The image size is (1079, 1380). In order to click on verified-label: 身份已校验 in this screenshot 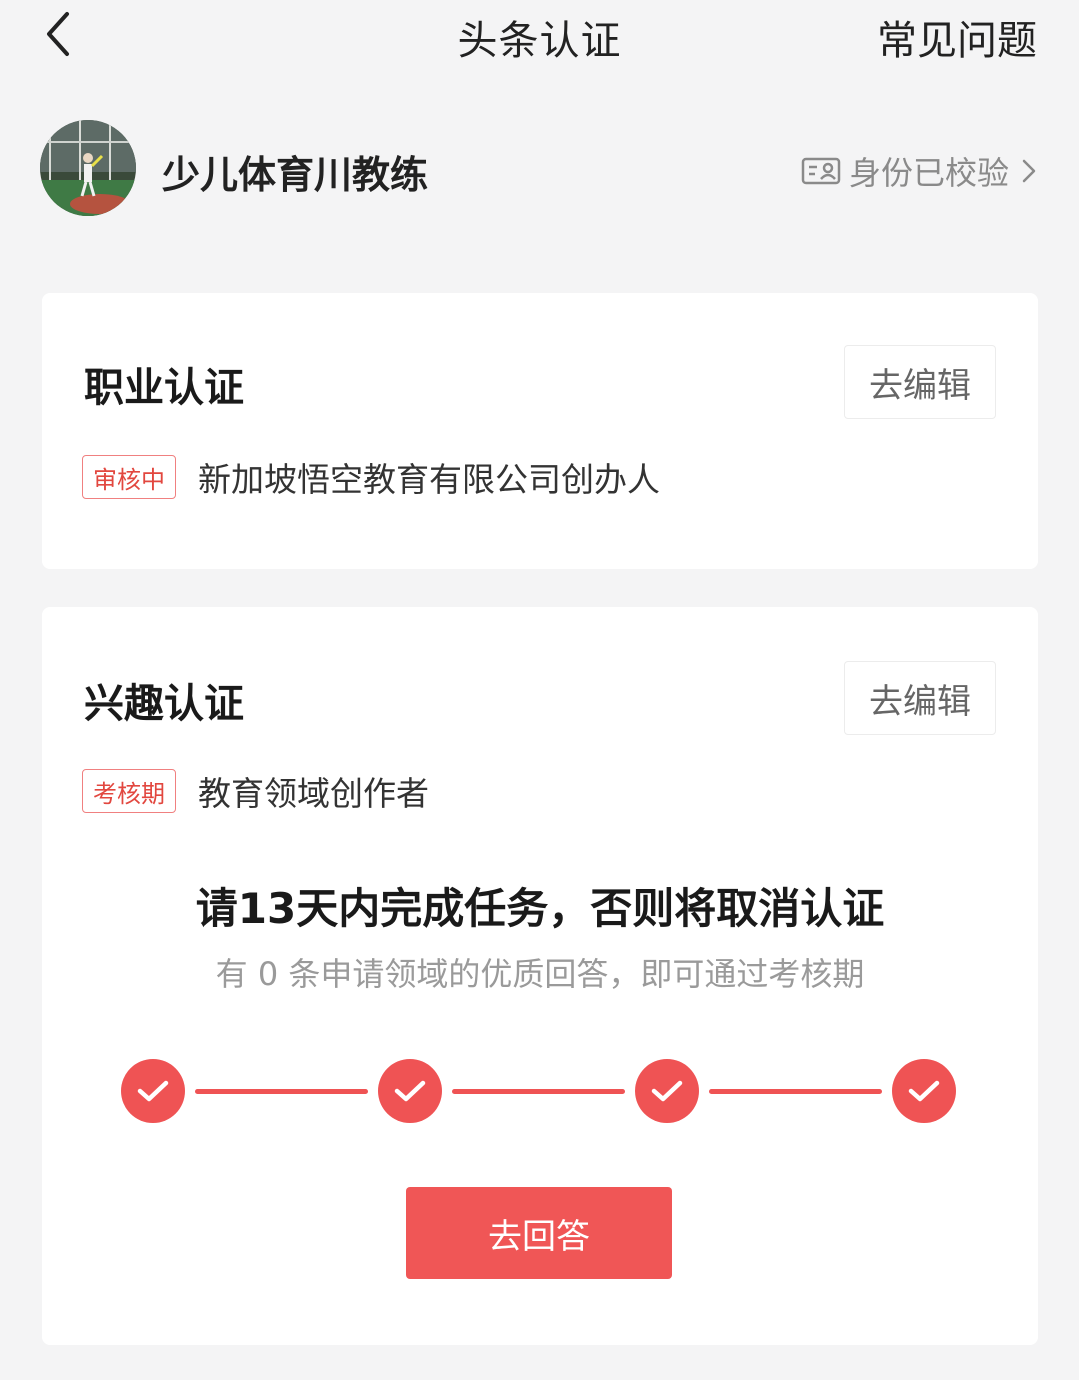, I will do `click(928, 173)`.